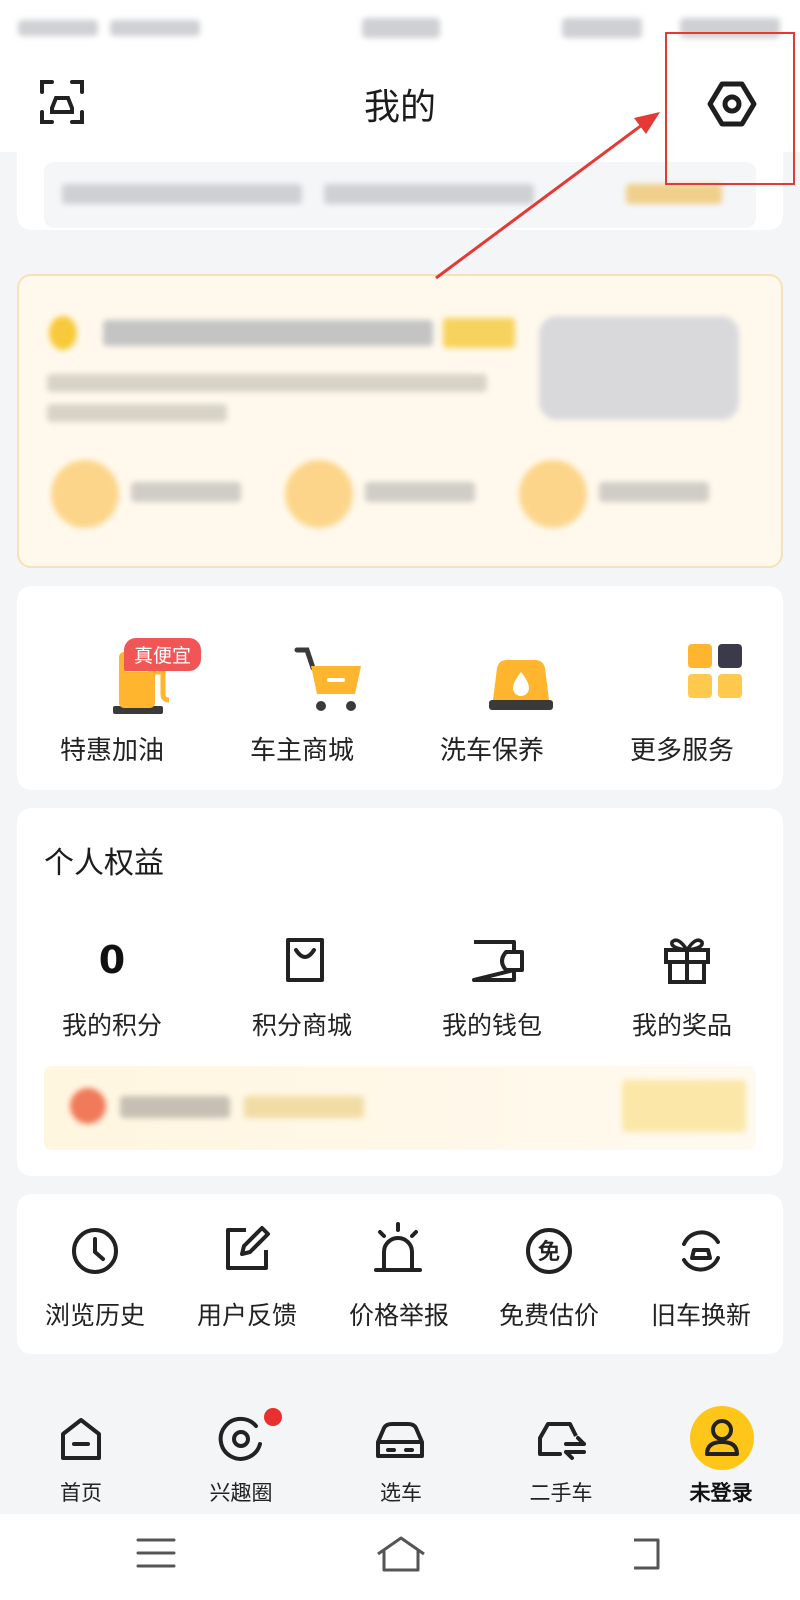 This screenshot has height=1600, width=800. Describe the element at coordinates (304, 1107) in the screenshot. I see `member-sub-blurred` at that location.